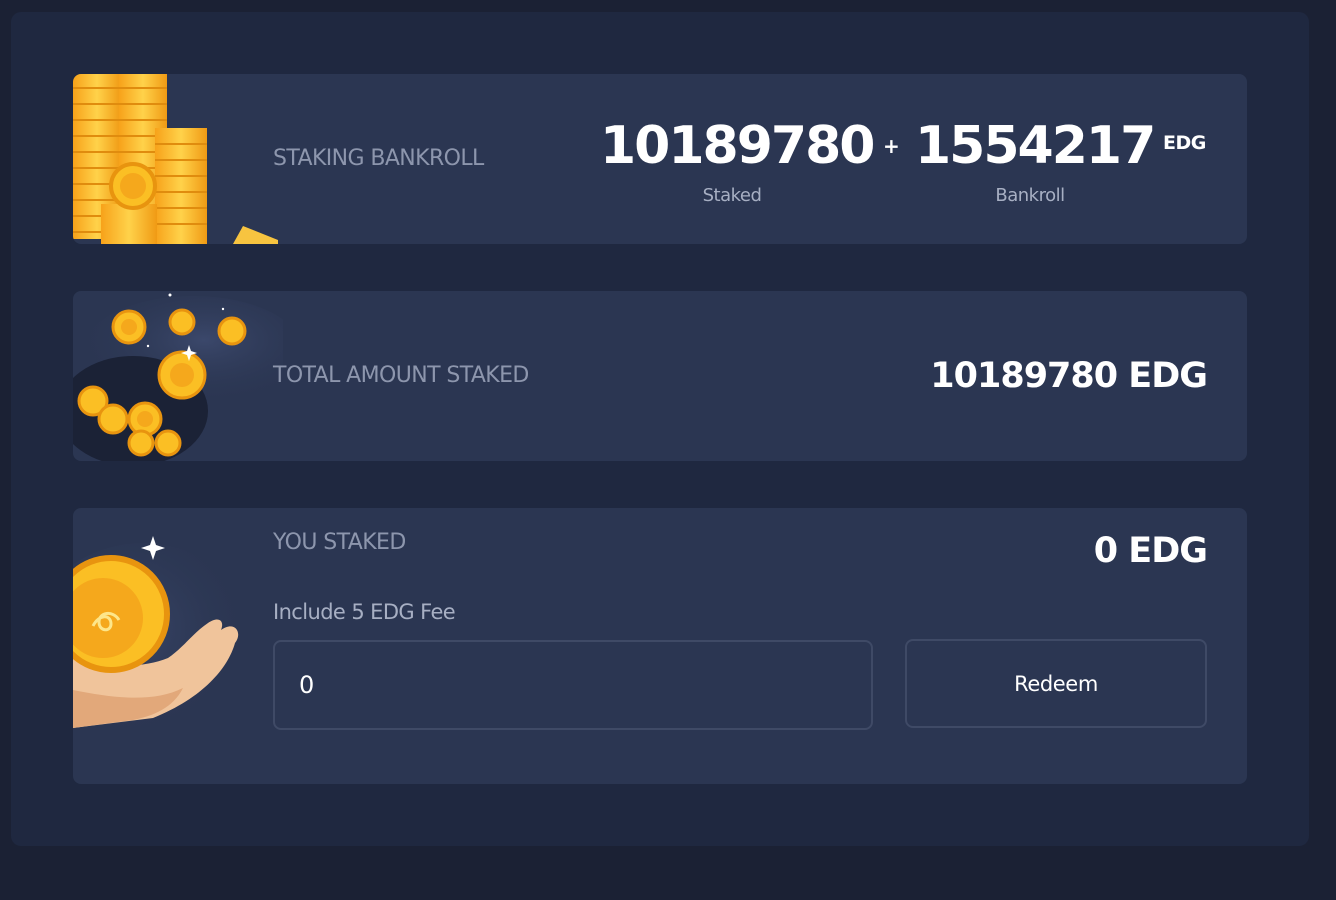  Describe the element at coordinates (1035, 146) in the screenshot. I see `bankroll-value: 1554217` at that location.